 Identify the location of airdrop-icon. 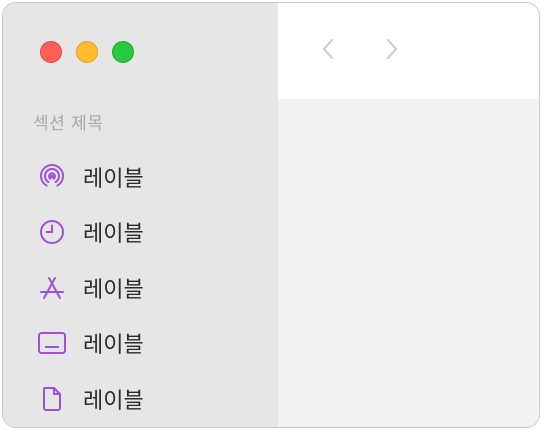
(52, 177).